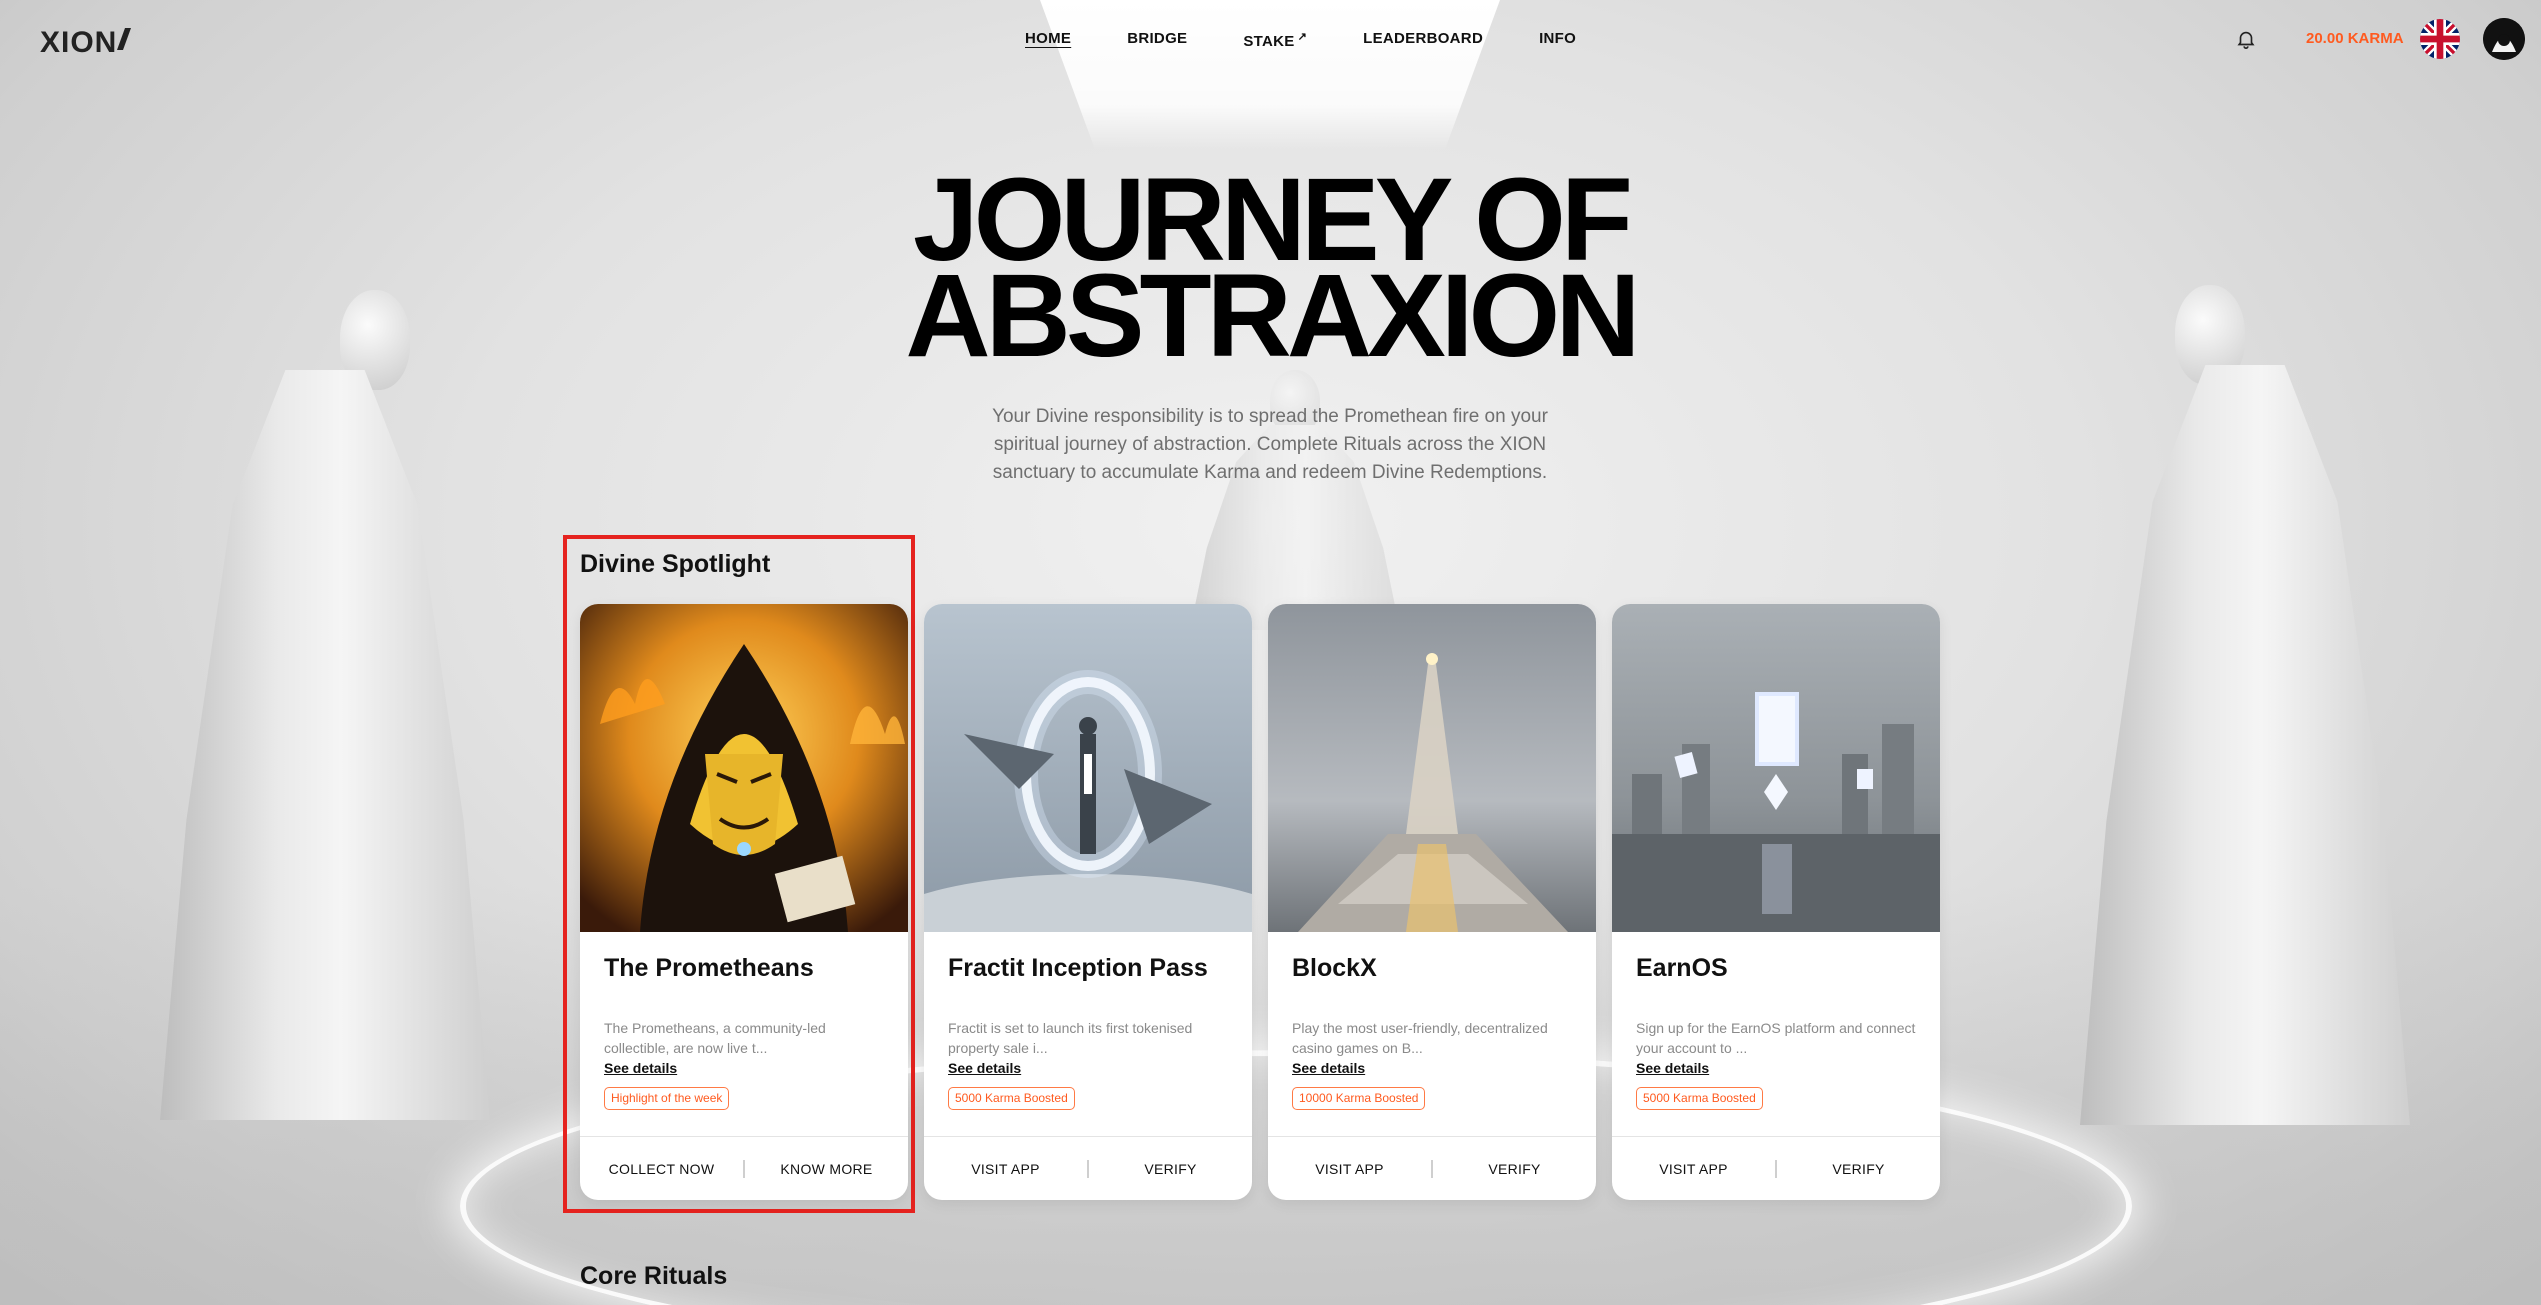  What do you see at coordinates (1682, 968) in the screenshot?
I see `card-title: EarnOS` at bounding box center [1682, 968].